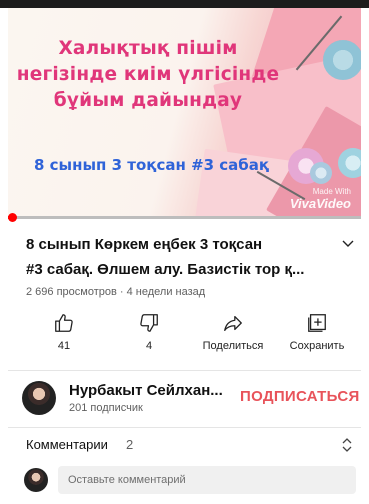 This screenshot has width=369, height=504. Describe the element at coordinates (207, 480) in the screenshot. I see `comment-input: Оставьте комментарий` at that location.